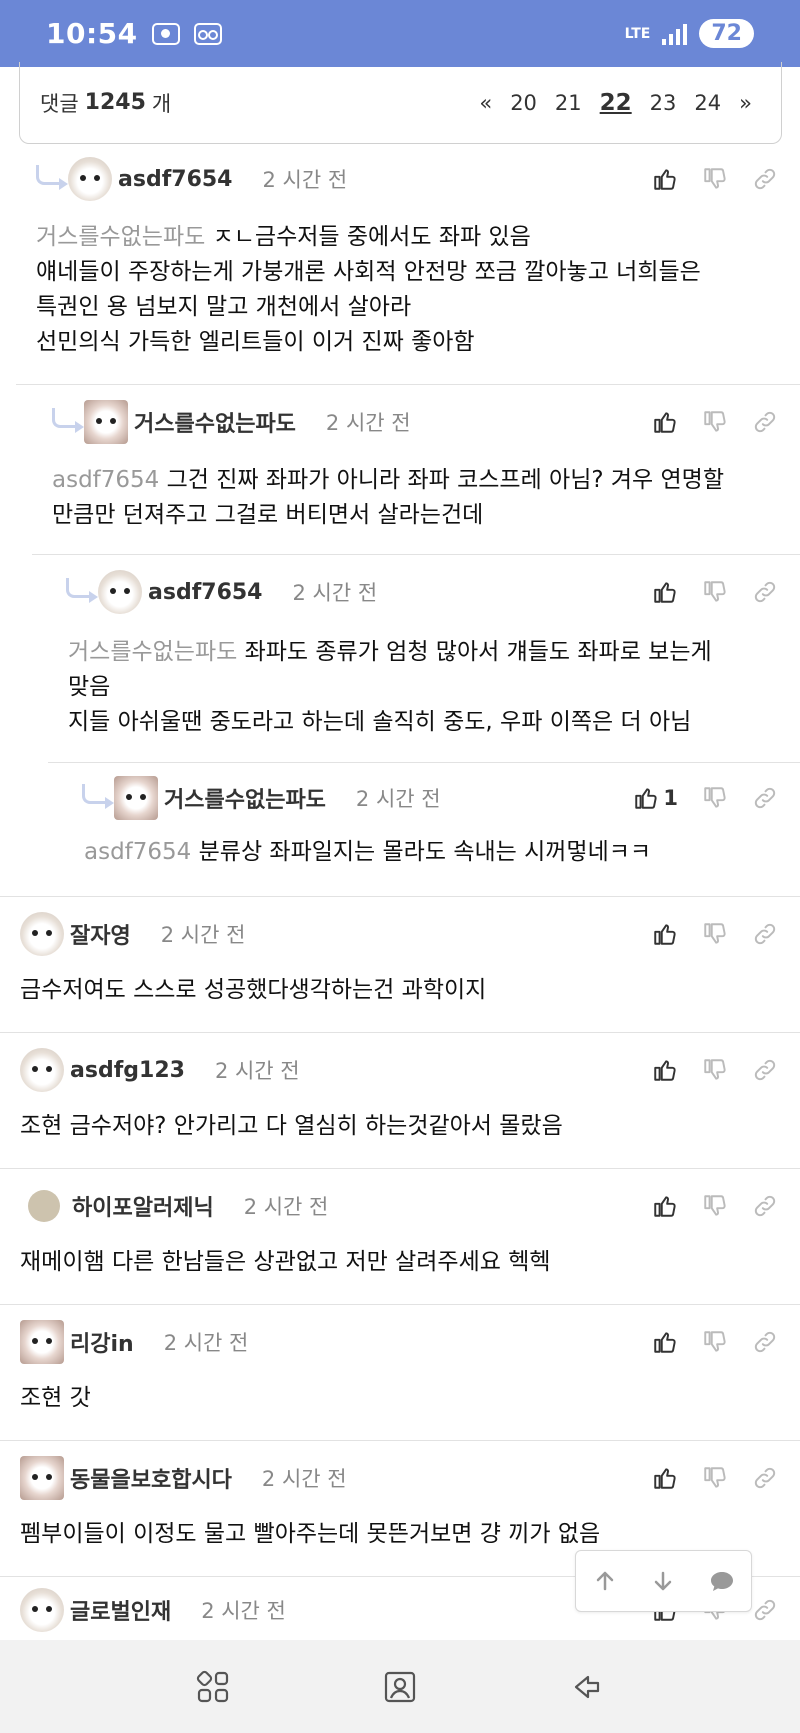  Describe the element at coordinates (127, 1070) in the screenshot. I see `comment-author: asdfg123` at that location.